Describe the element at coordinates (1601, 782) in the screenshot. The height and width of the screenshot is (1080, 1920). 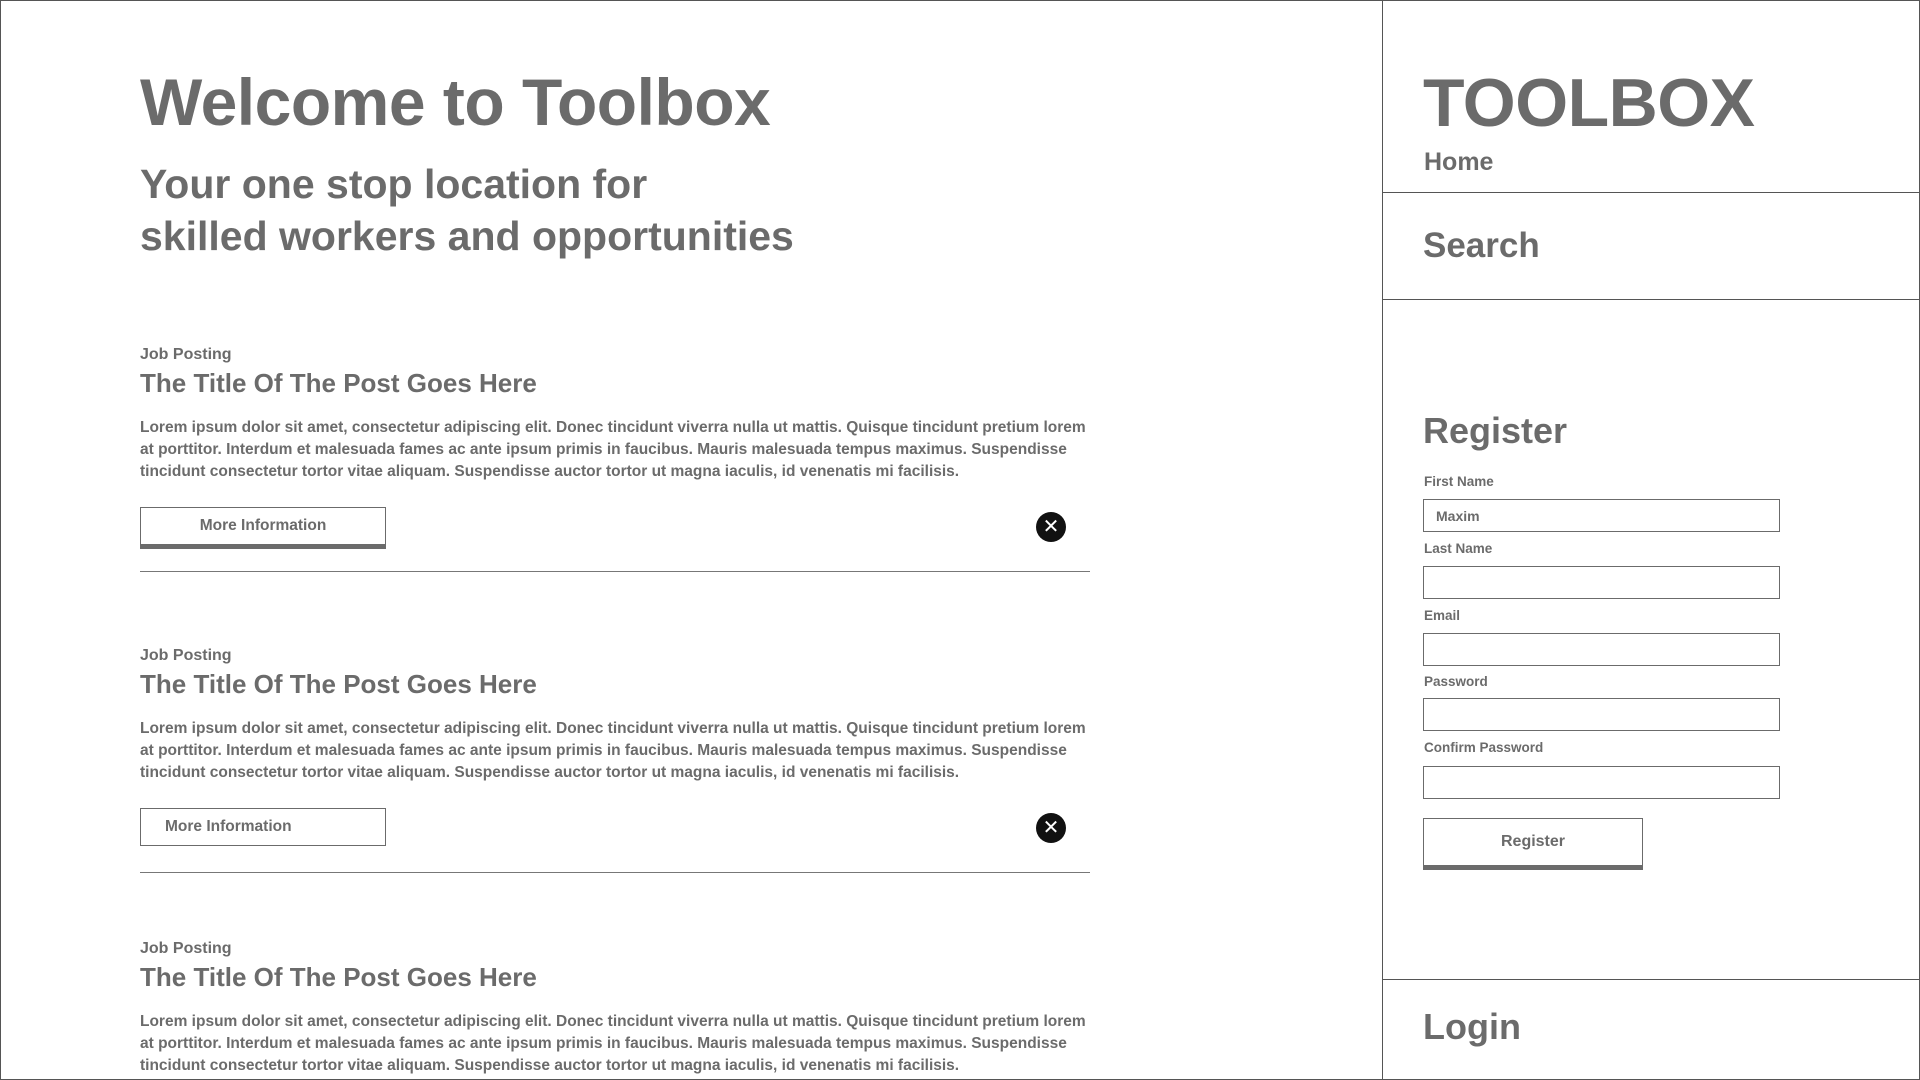
I see `confirm-password-field` at that location.